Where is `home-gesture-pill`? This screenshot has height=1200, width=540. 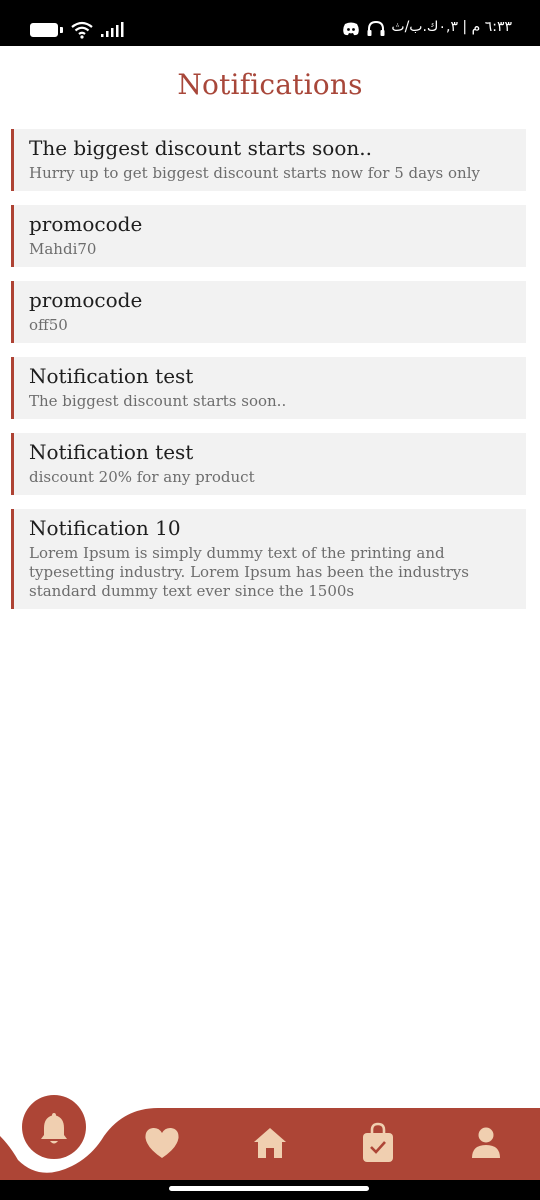 home-gesture-pill is located at coordinates (269, 1188).